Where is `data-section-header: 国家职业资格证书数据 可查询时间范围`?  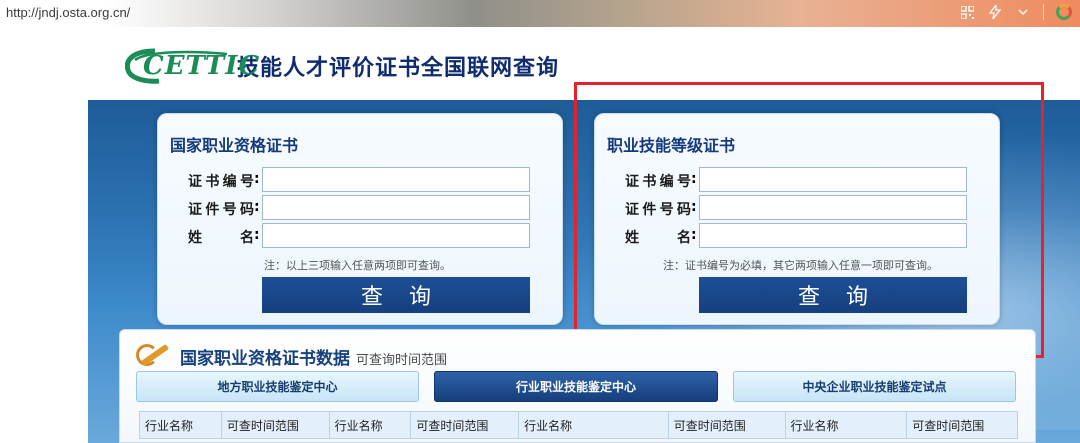 data-section-header: 国家职业资格证书数据 可查询时间范围 is located at coordinates (291, 356).